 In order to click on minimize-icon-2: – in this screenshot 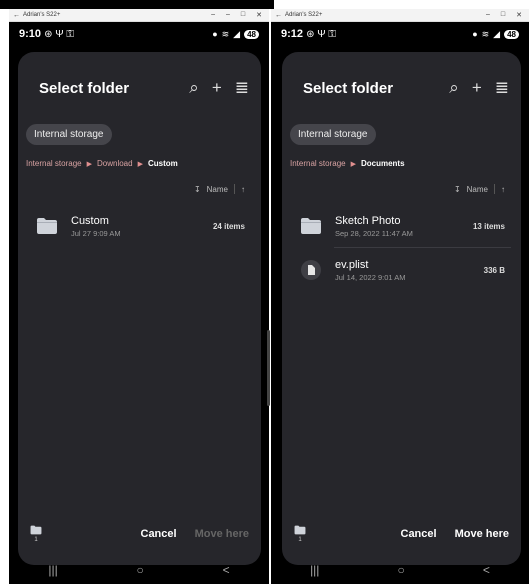, I will do `click(228, 15)`.